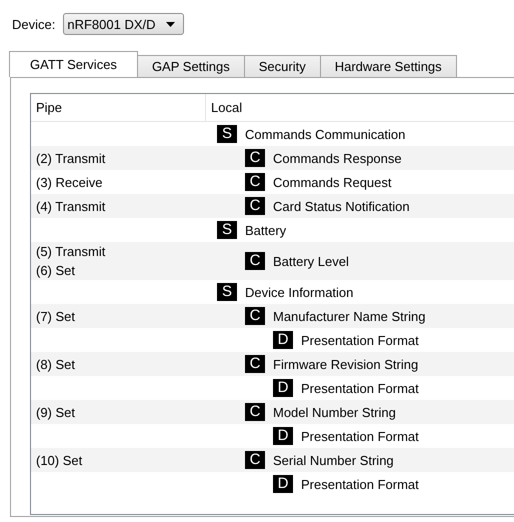  What do you see at coordinates (337, 158) in the screenshot?
I see `attribute-name: Commands Response` at bounding box center [337, 158].